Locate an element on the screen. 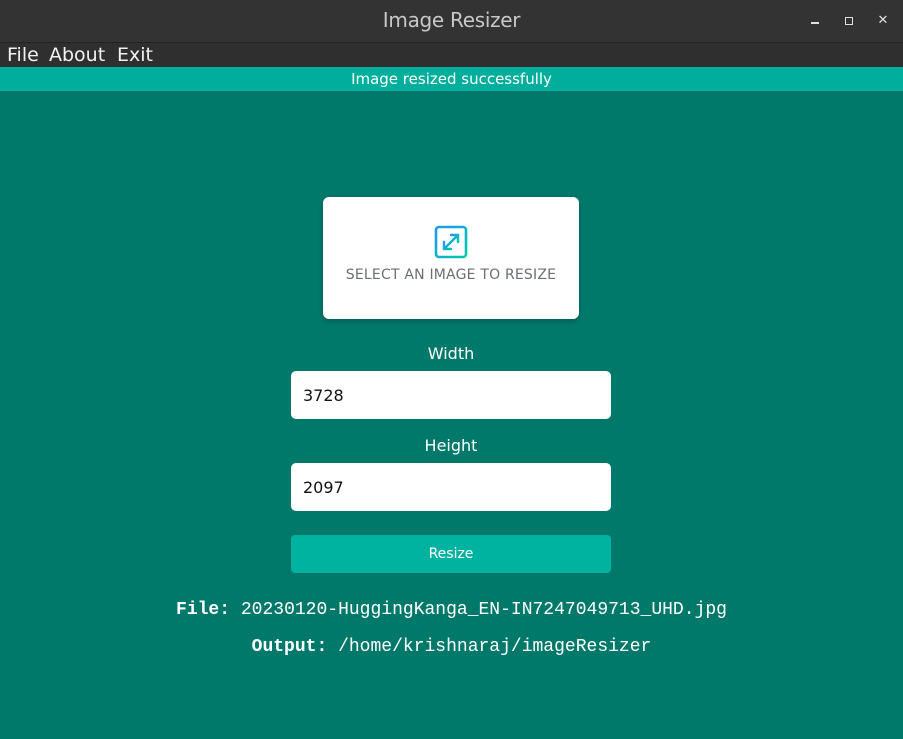  minimize-icon is located at coordinates (815, 23).